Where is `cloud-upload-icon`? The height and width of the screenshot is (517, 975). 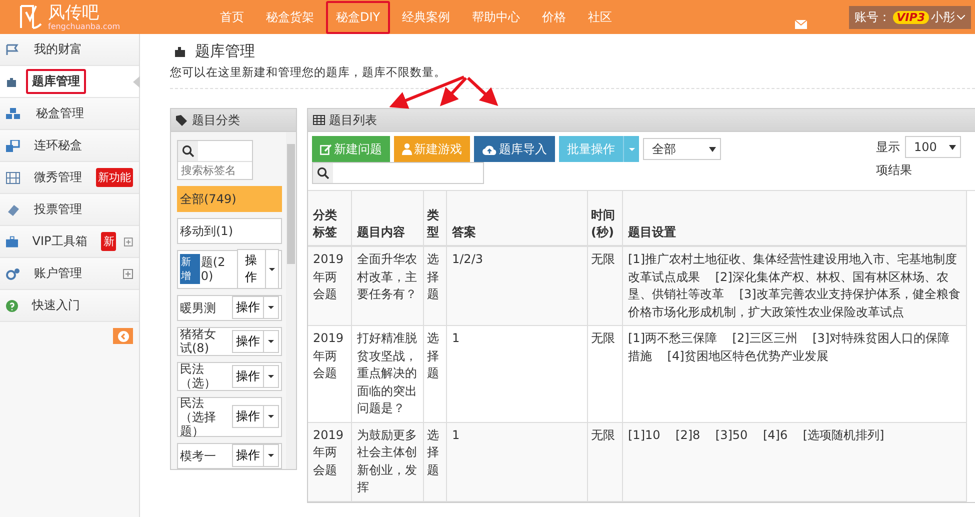 cloud-upload-icon is located at coordinates (489, 149).